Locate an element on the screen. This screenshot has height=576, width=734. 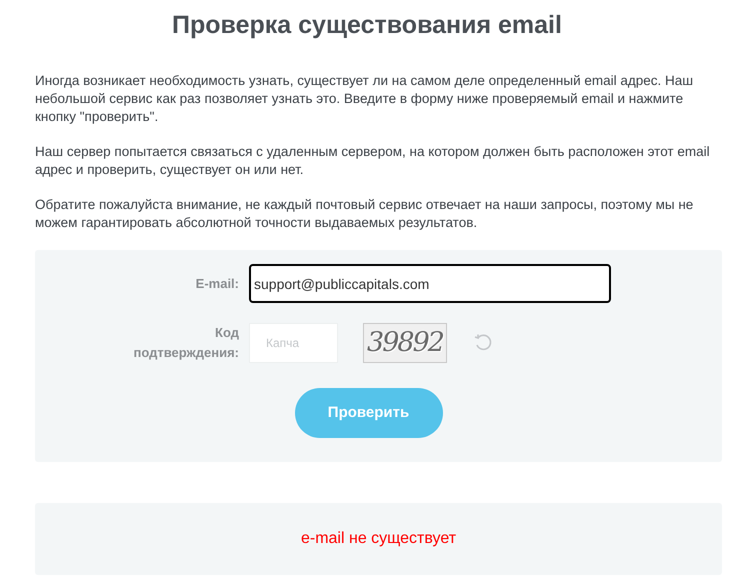
description-paragraph: Обратите пожалуйста внимание, не каждый почтовый сервис отвечает на наши запросы, поэтому мы не можем гарантировать абсолютной точности выдаваемых результатов. is located at coordinates (364, 214).